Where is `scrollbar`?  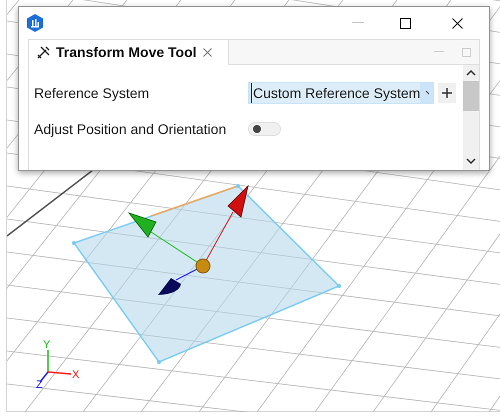
scrollbar is located at coordinates (471, 117).